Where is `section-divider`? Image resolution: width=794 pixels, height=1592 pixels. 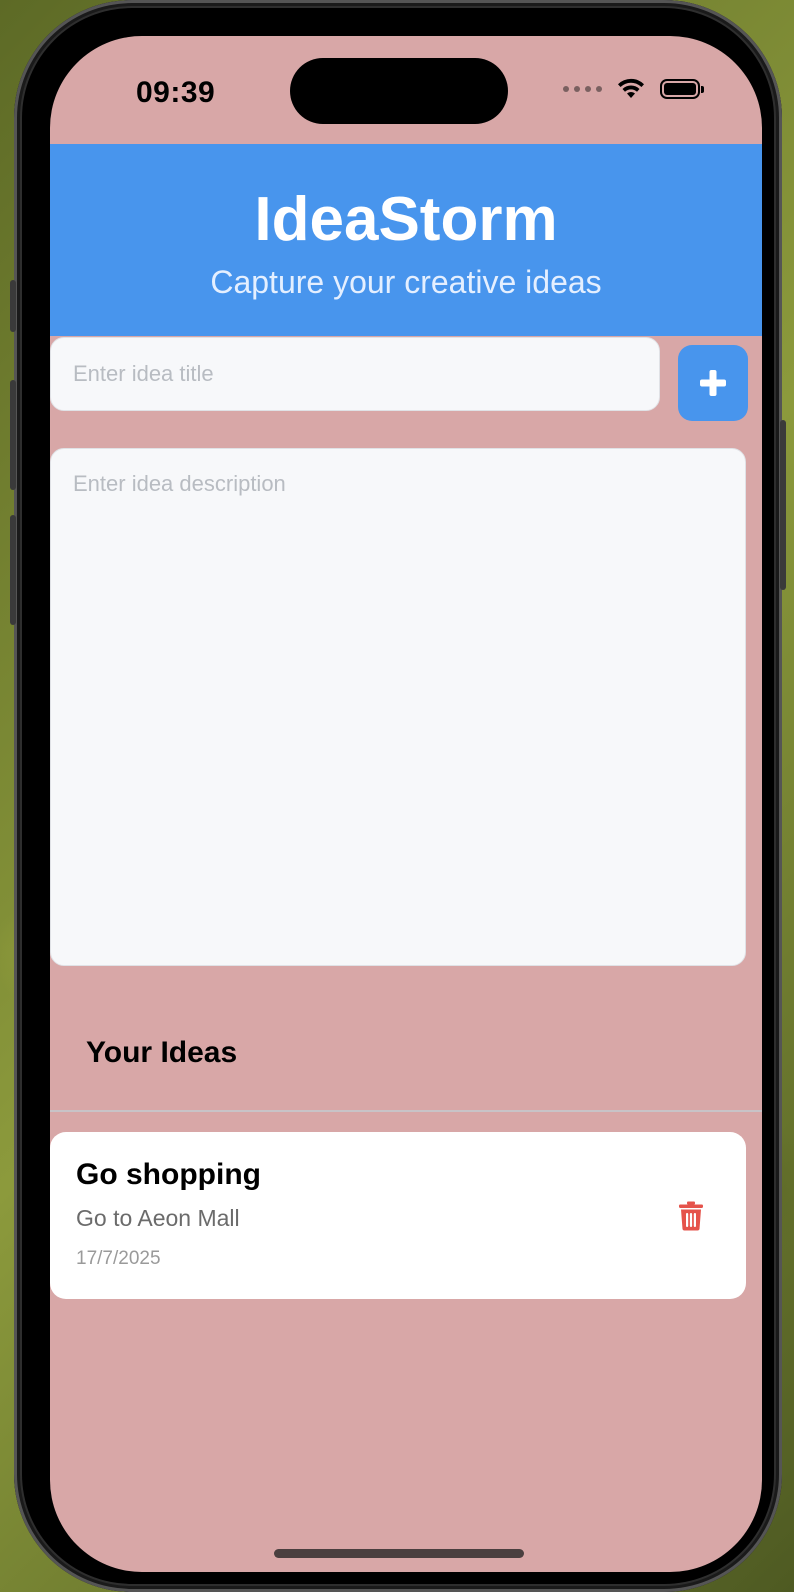 section-divider is located at coordinates (406, 1111).